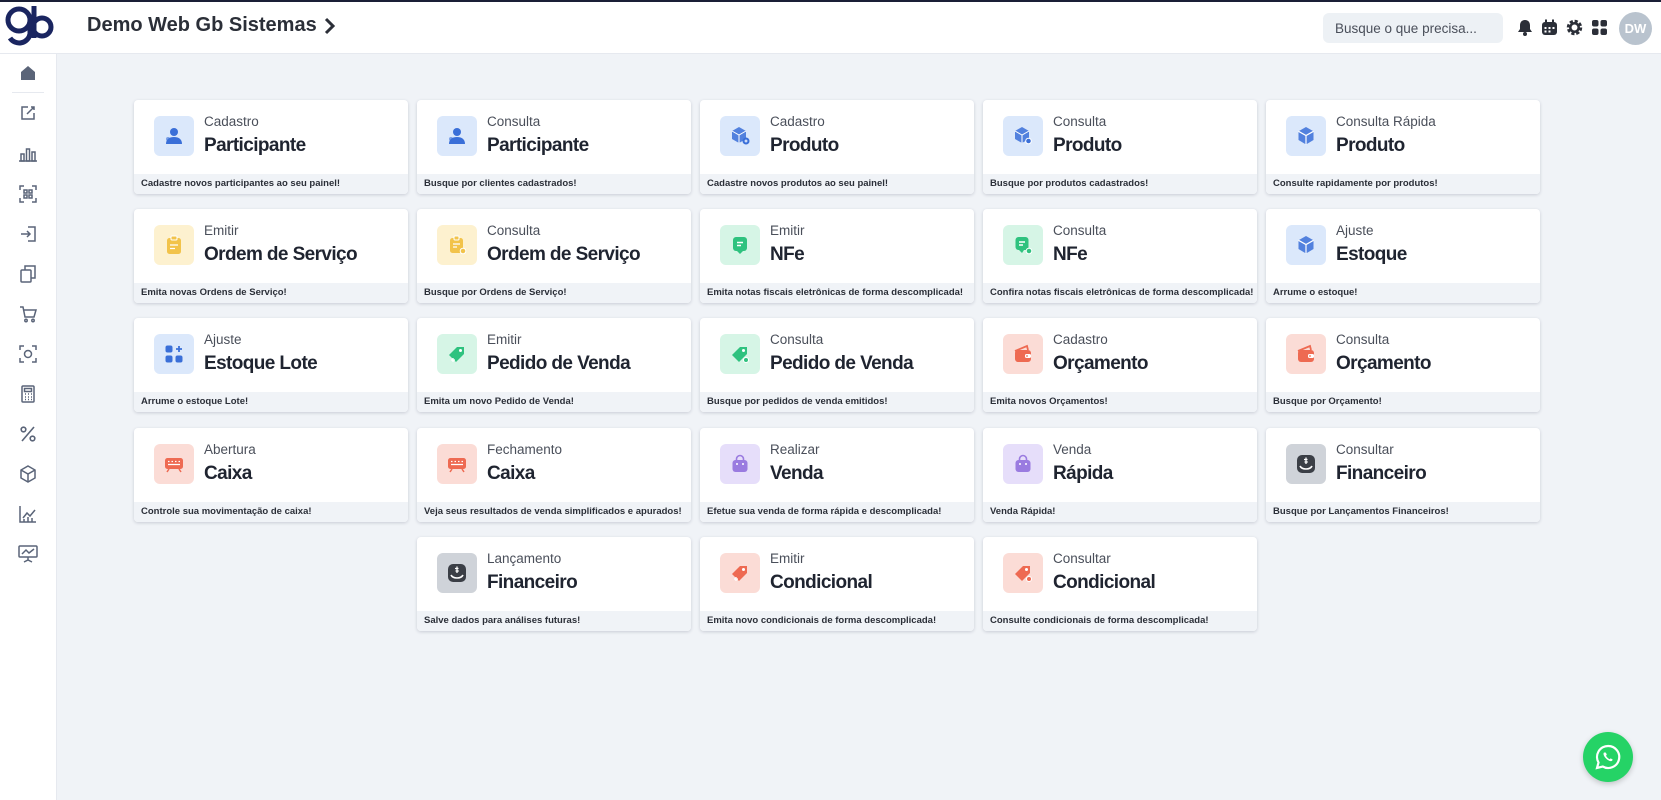 This screenshot has height=800, width=1661. Describe the element at coordinates (797, 473) in the screenshot. I see `card-title: Venda` at that location.